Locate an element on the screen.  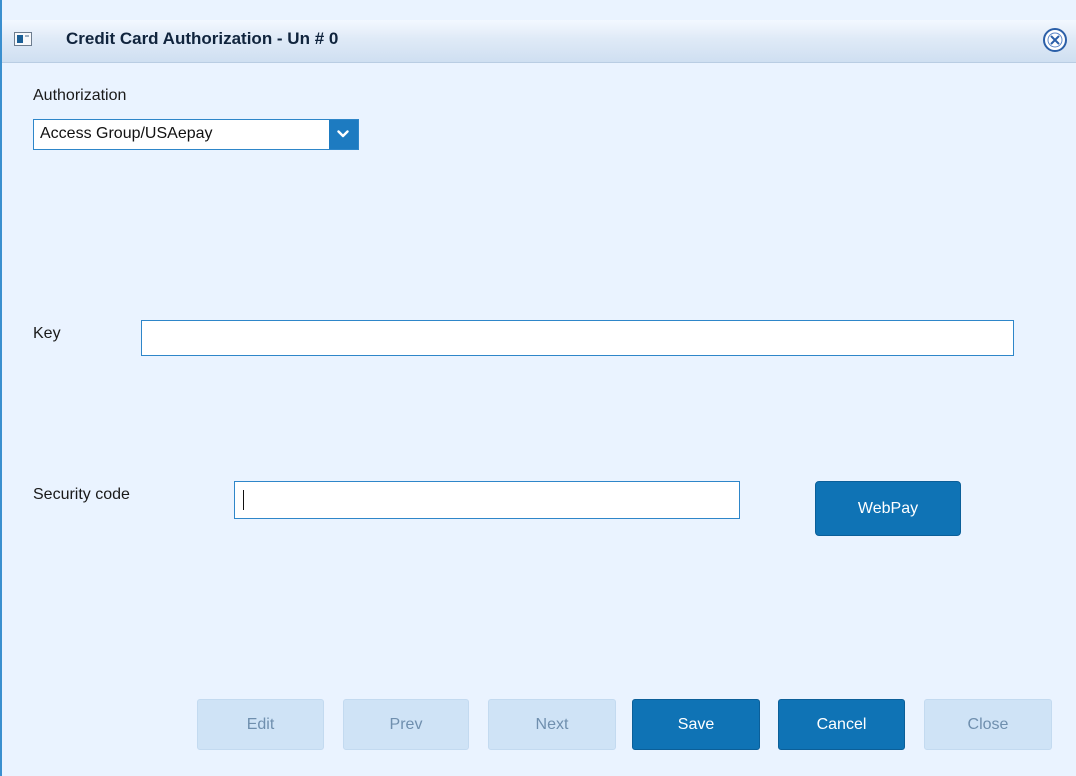
title-bar: Credit Card Authorization - Un # 0 is located at coordinates (539, 41).